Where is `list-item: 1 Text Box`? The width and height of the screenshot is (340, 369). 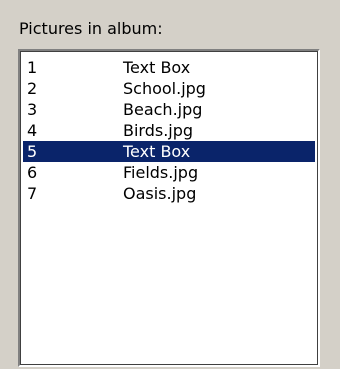 list-item: 1 Text Box is located at coordinates (169, 67).